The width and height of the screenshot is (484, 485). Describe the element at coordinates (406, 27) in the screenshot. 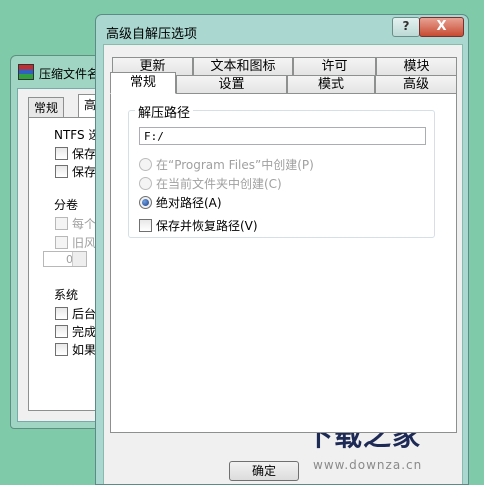

I see `help-button: ?` at that location.